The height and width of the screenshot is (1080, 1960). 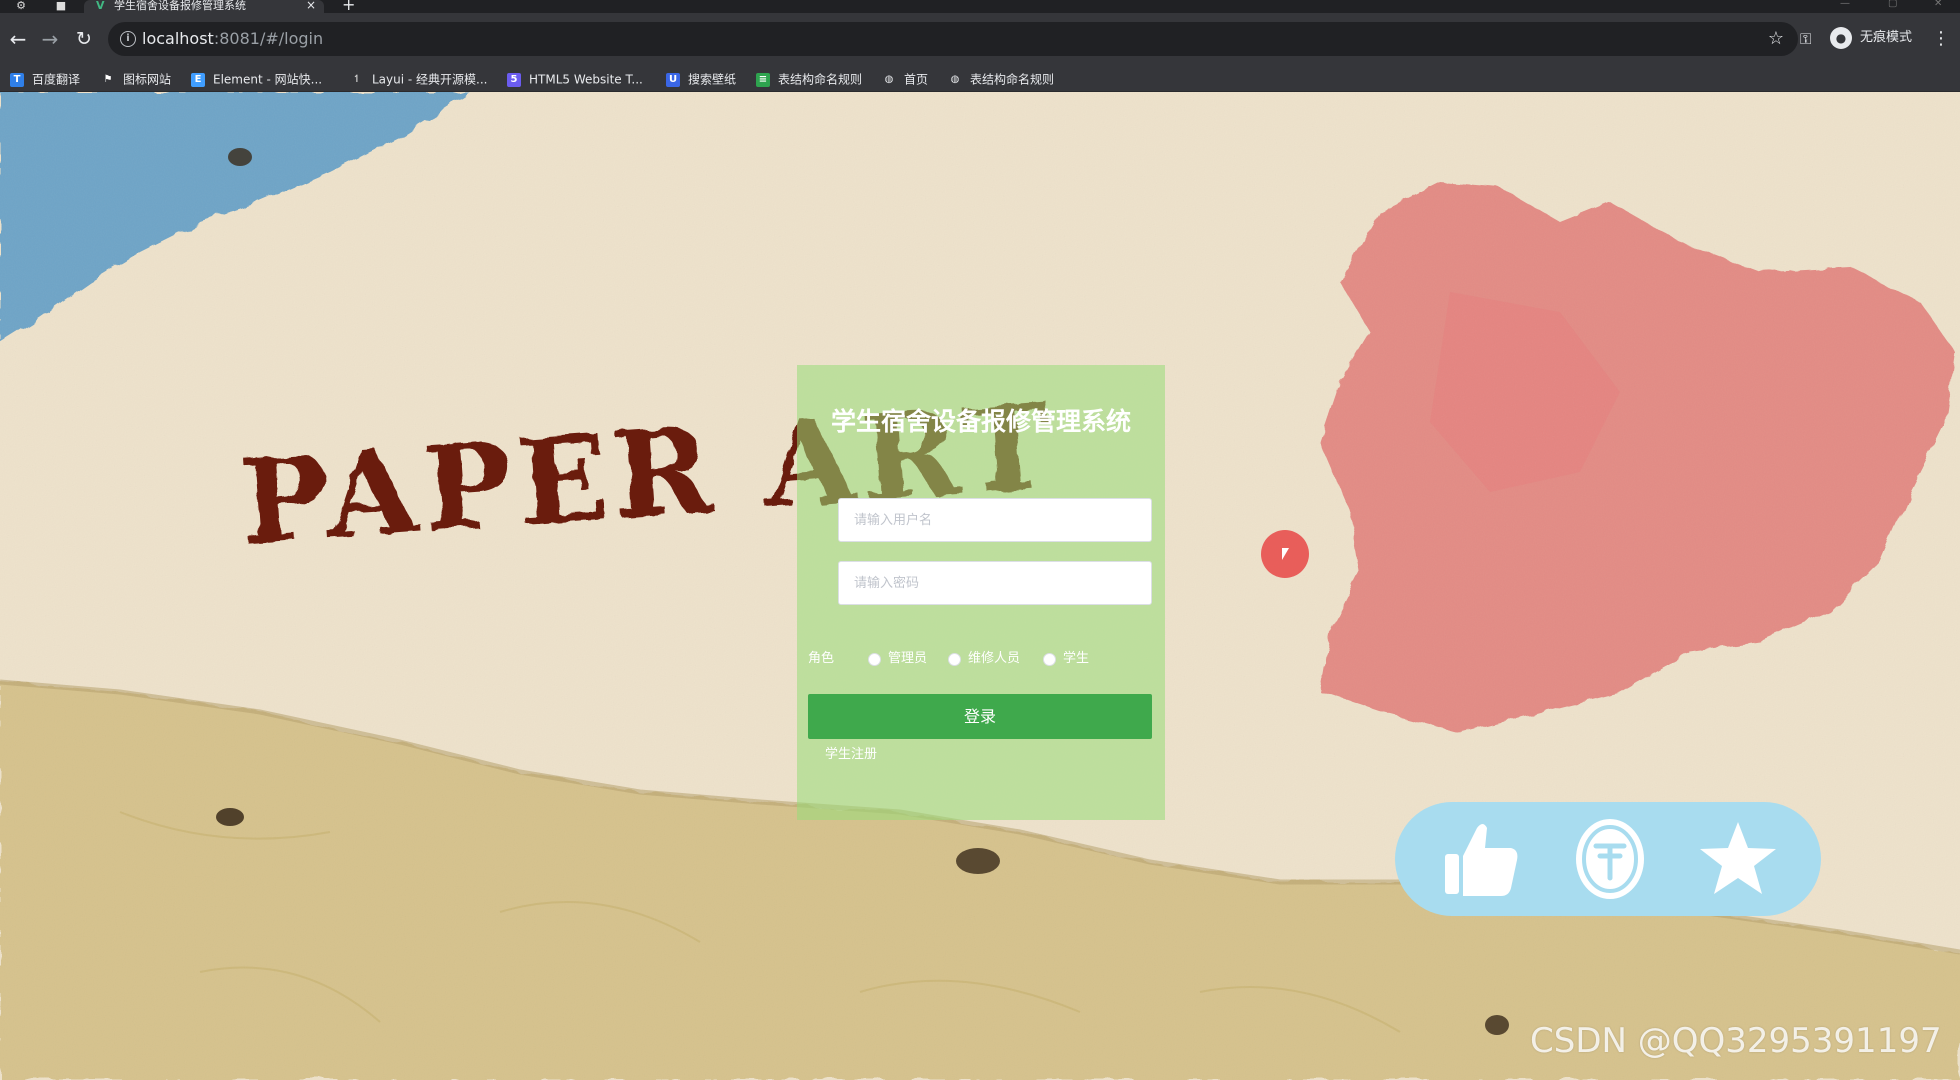 What do you see at coordinates (45, 78) in the screenshot?
I see `bookmark-item: T 百度翻译` at bounding box center [45, 78].